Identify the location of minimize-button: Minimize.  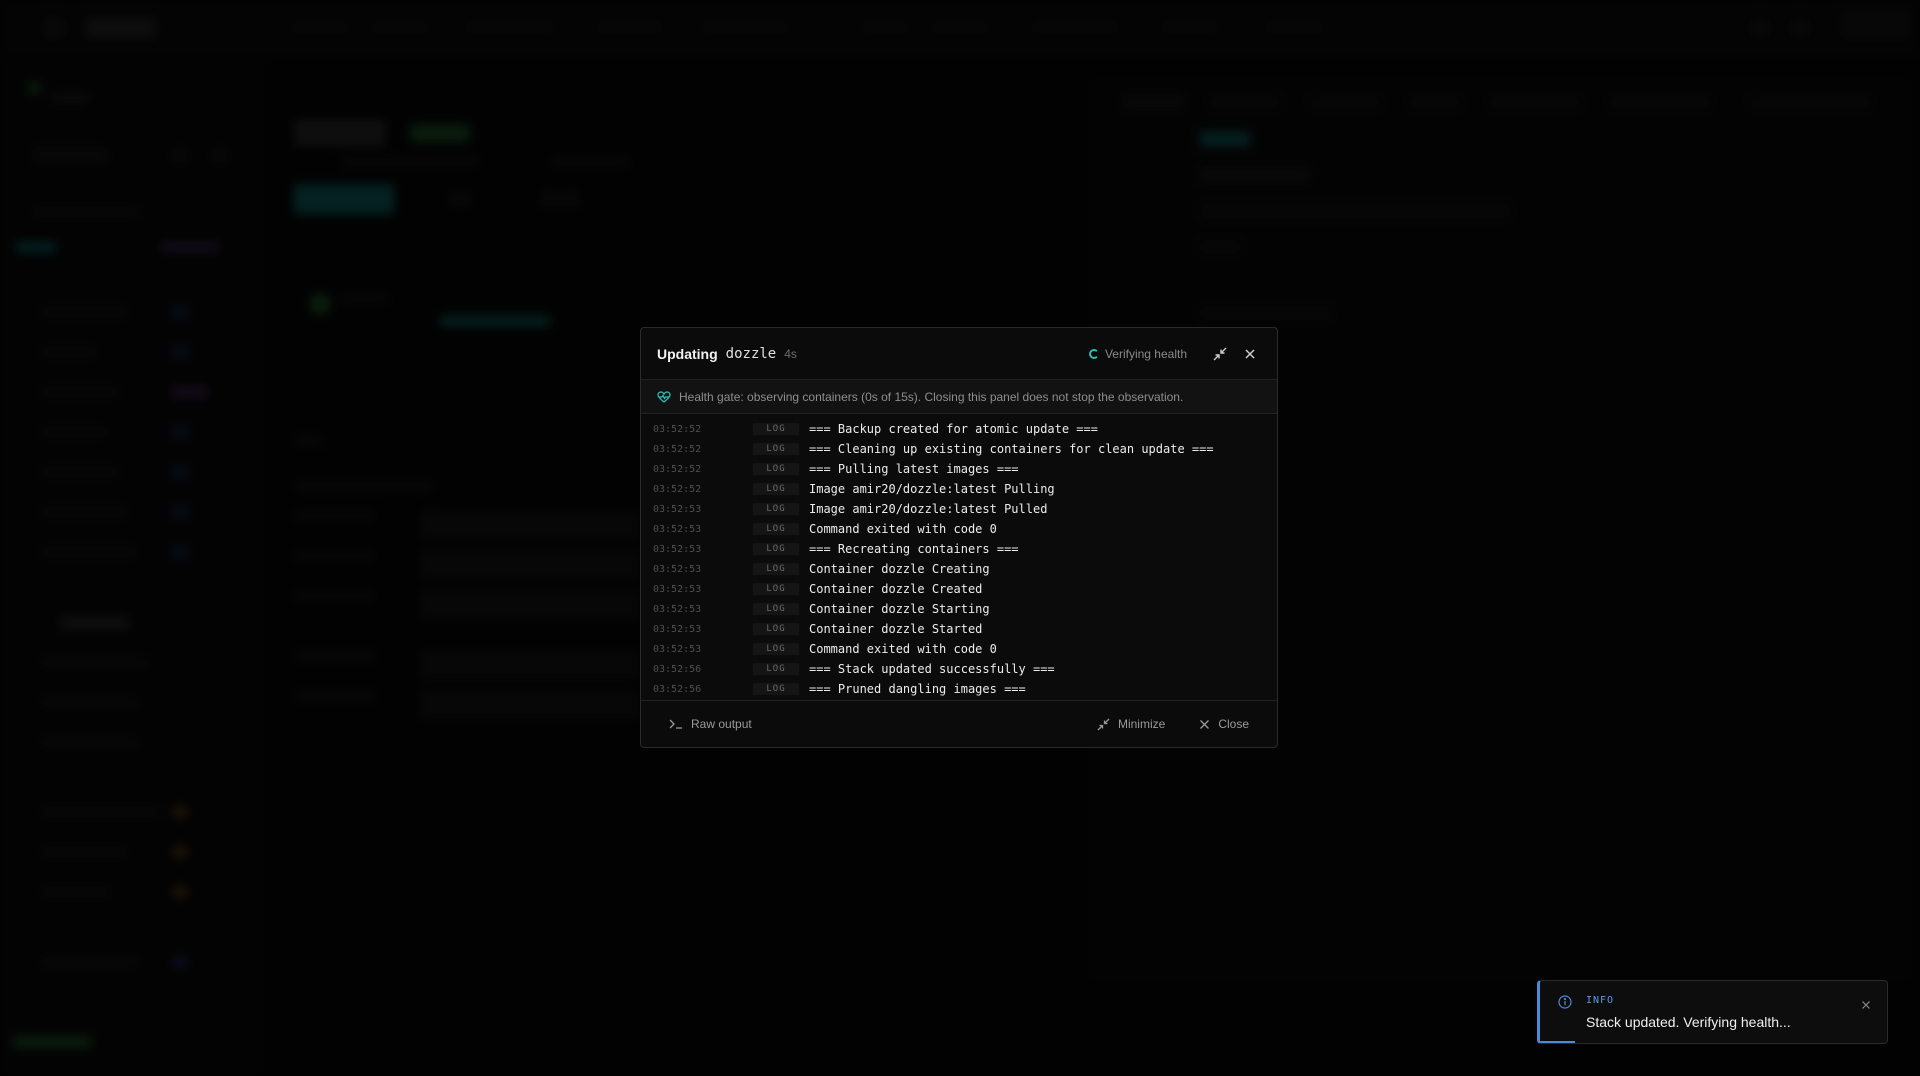
(1131, 724).